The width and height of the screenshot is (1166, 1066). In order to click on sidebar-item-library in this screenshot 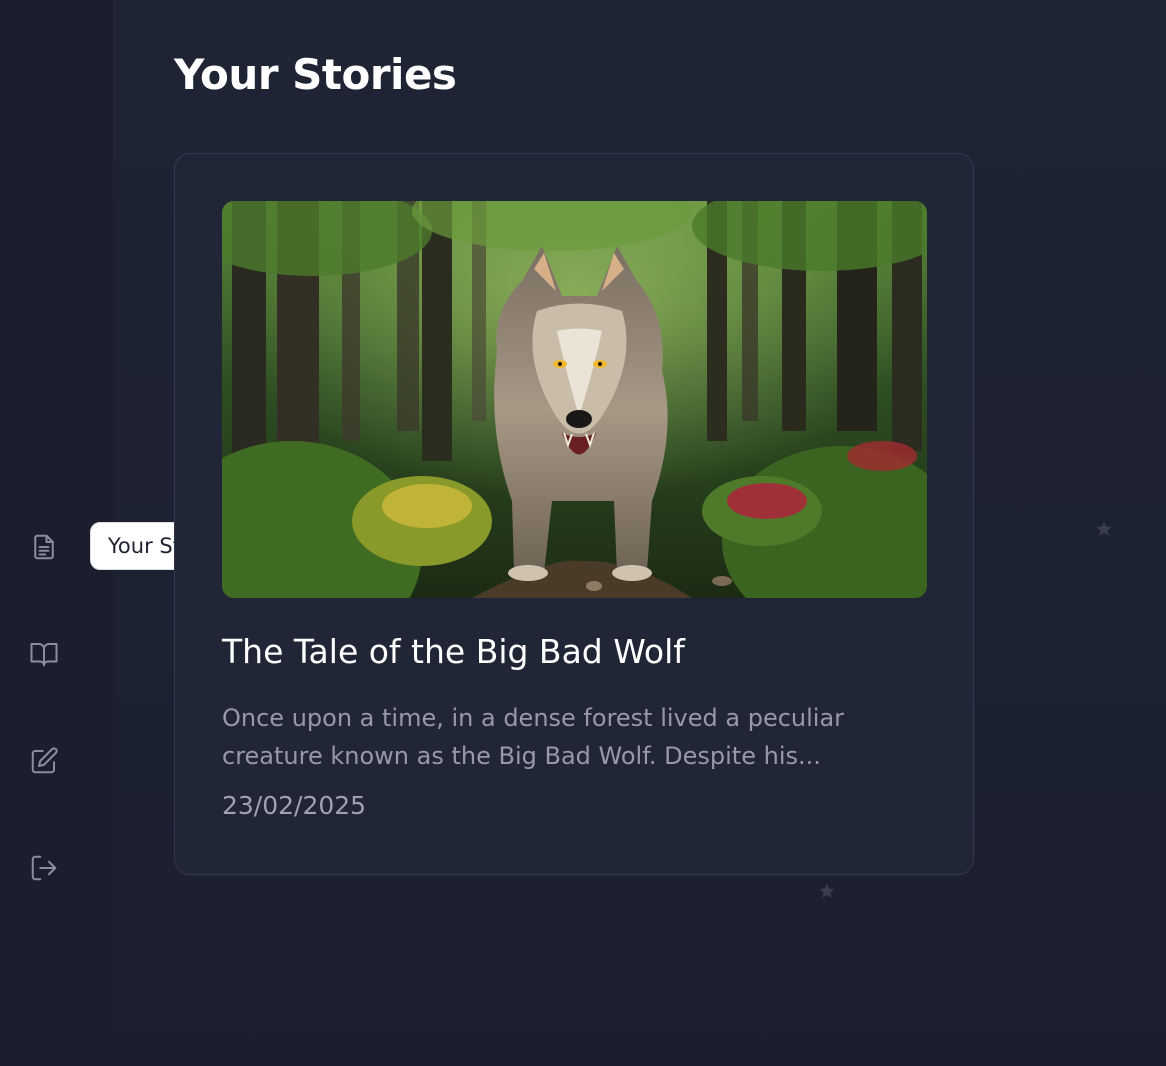, I will do `click(44, 654)`.